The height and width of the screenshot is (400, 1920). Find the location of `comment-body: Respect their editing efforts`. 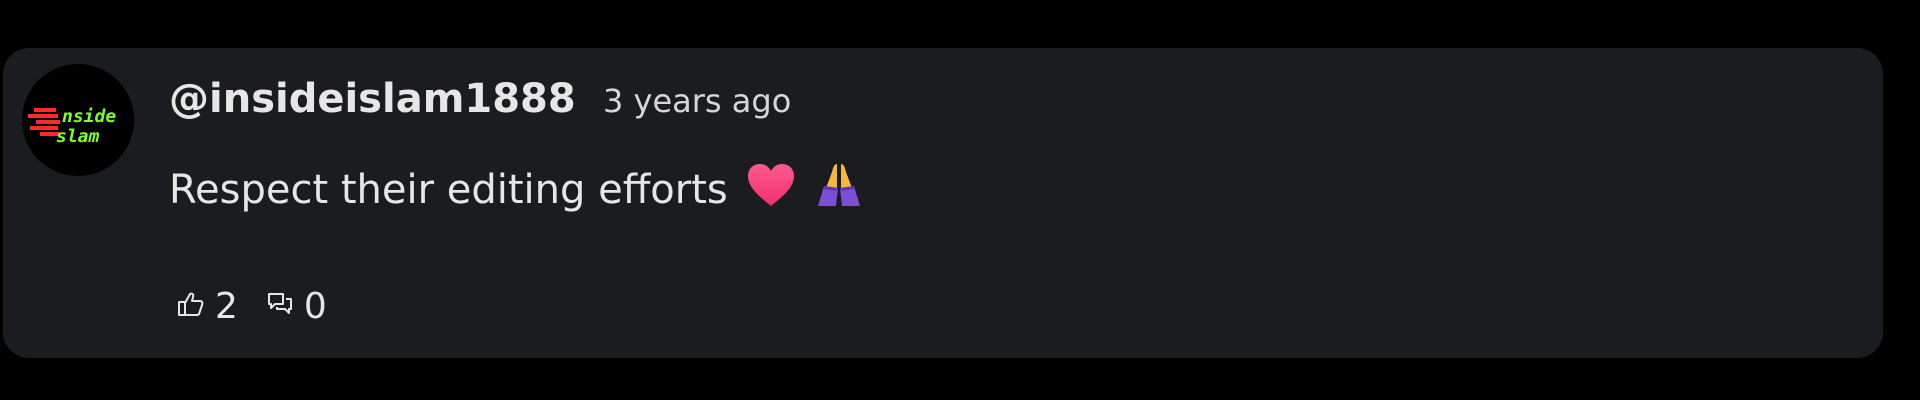

comment-body: Respect their editing efforts is located at coordinates (516, 190).